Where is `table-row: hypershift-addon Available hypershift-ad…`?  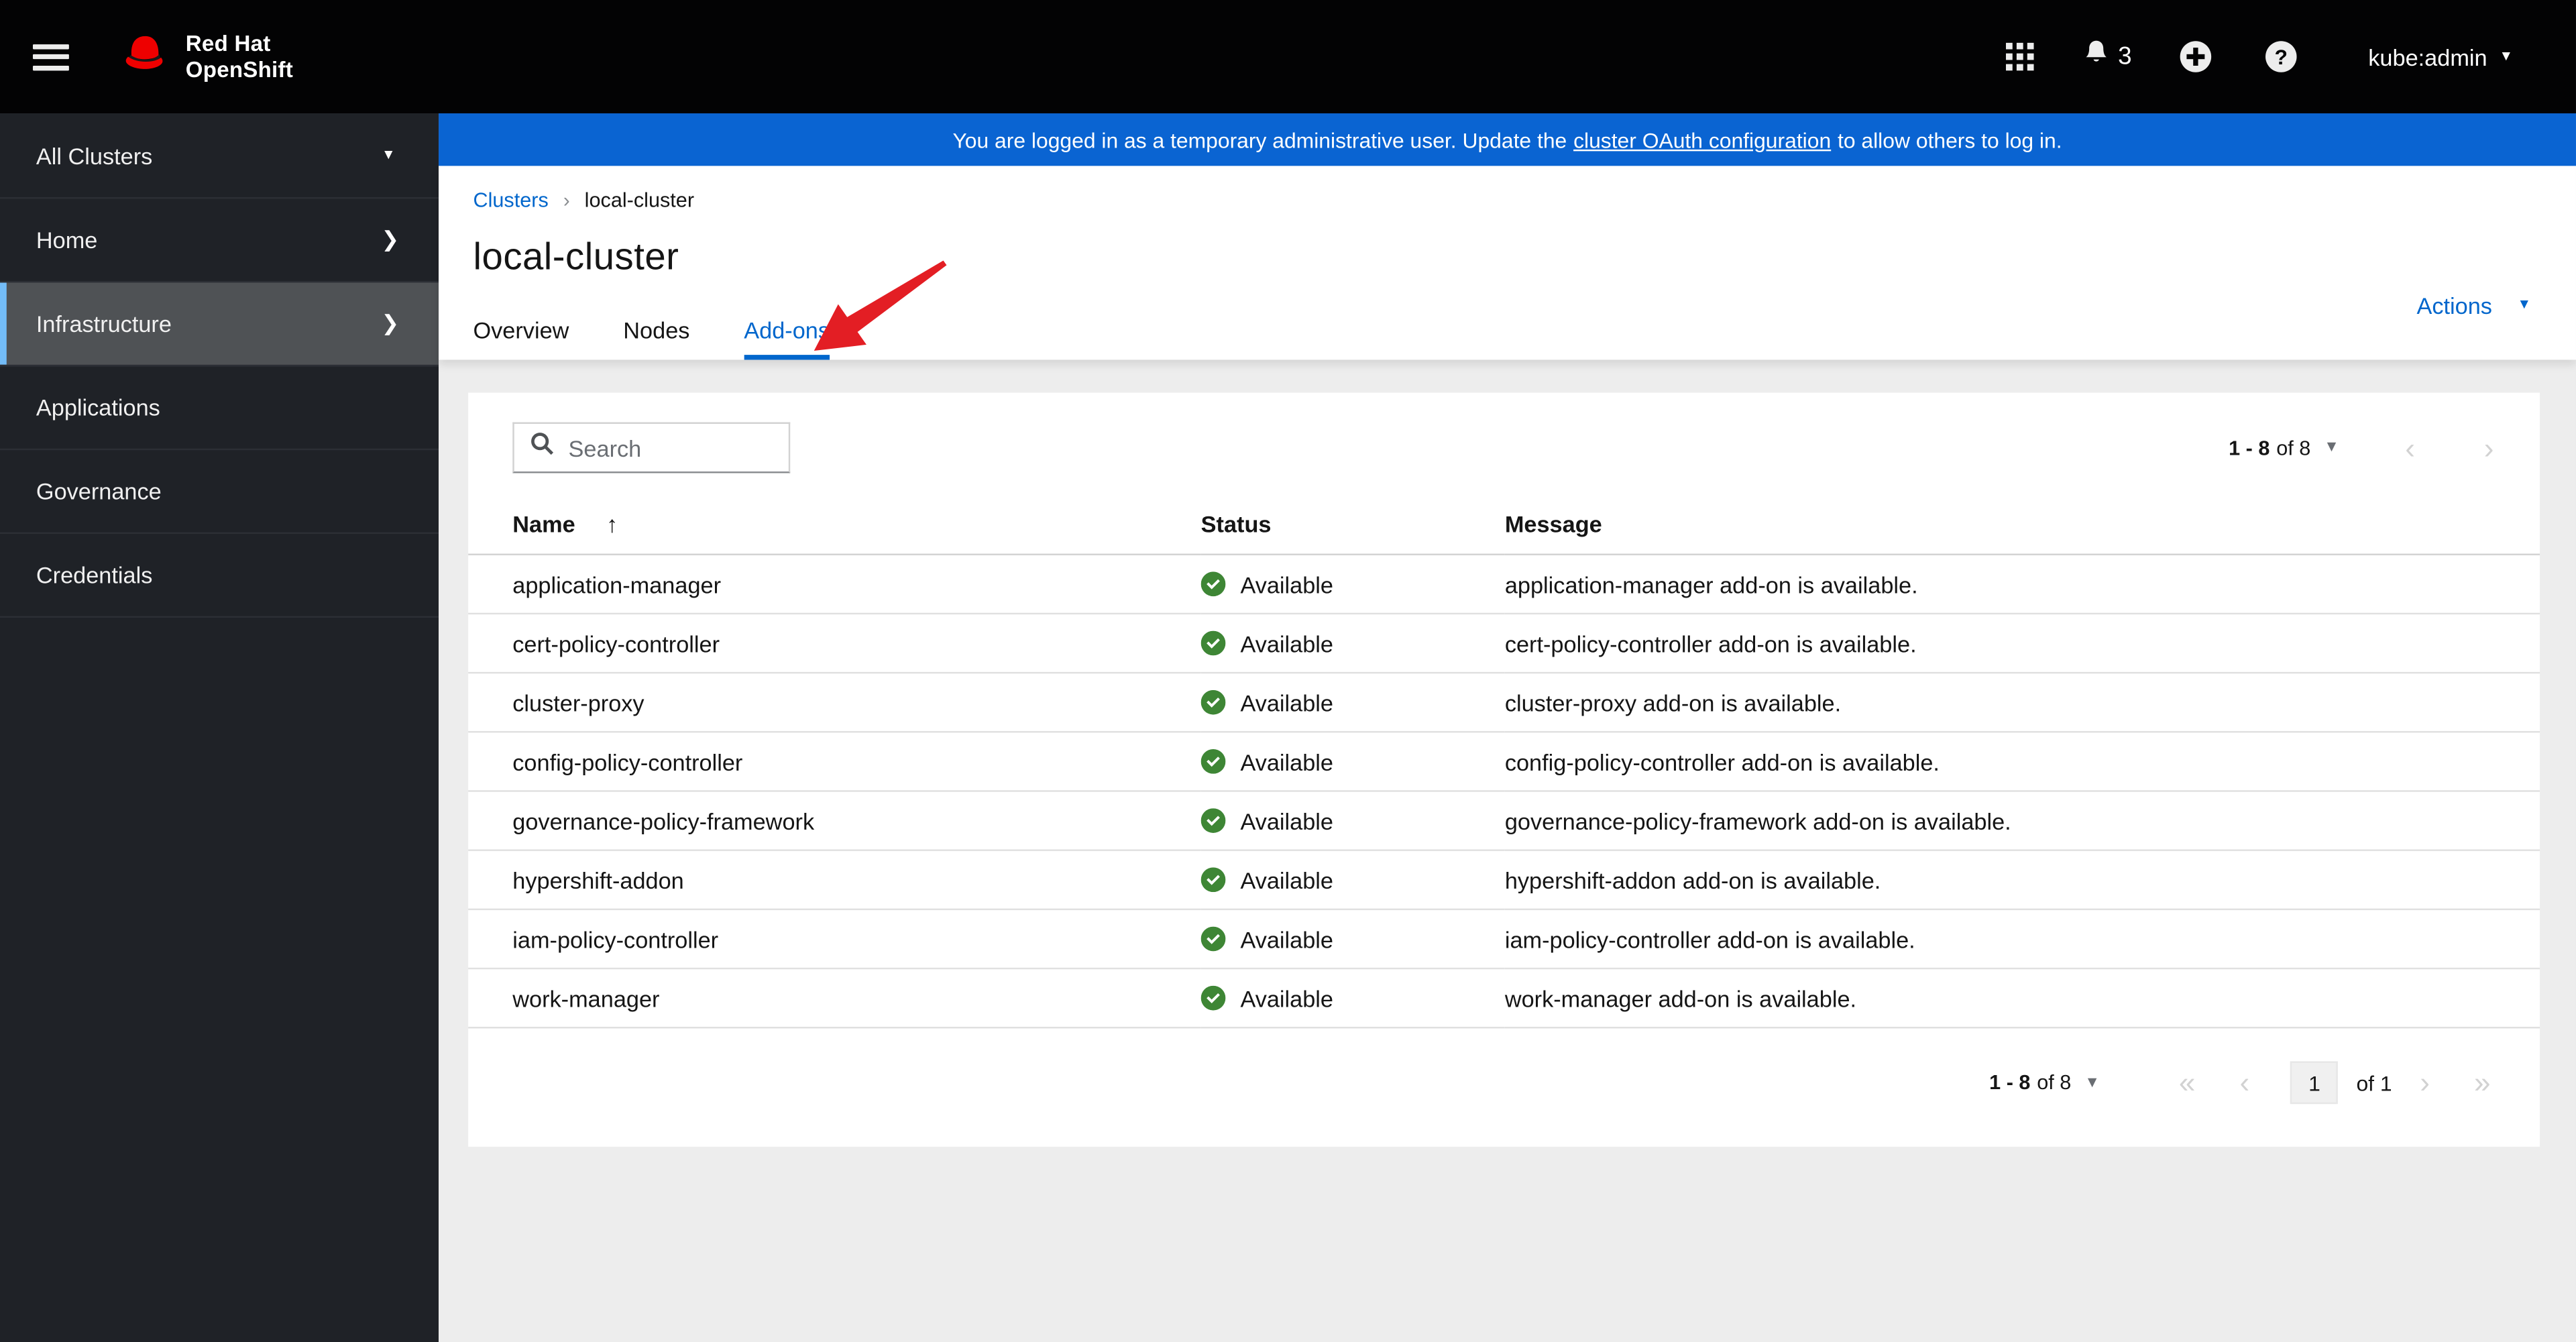
table-row: hypershift-addon Available hypershift-ad… is located at coordinates (1504, 881).